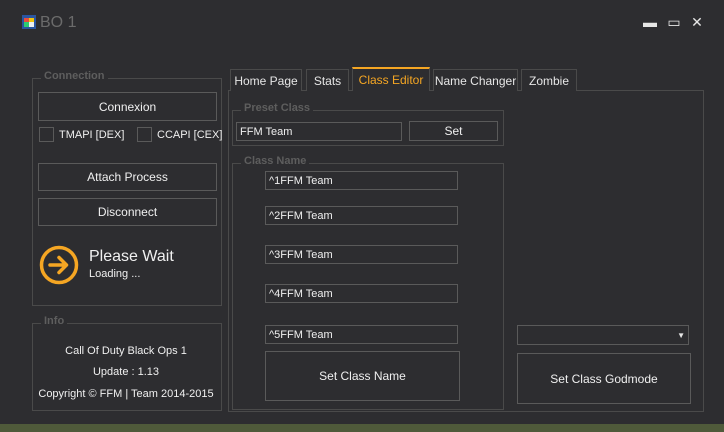 This screenshot has height=432, width=724. I want to click on tmapi-checkbox: TMAPI [DEX], so click(81, 134).